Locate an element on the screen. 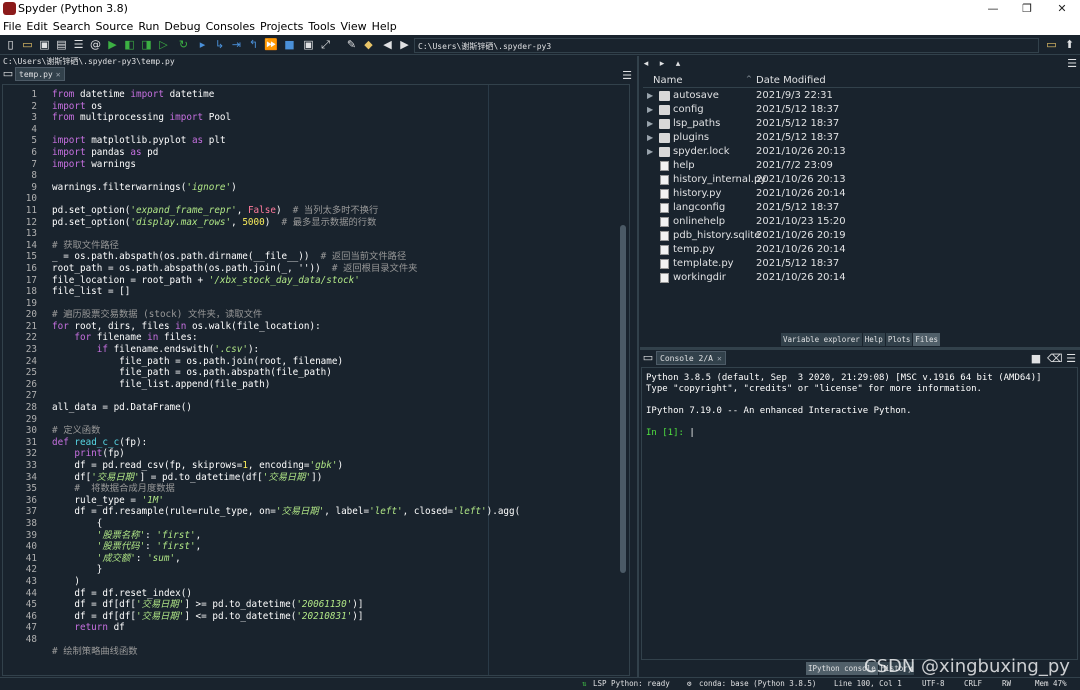 This screenshot has width=1080, height=690. file-row: temp.py 2021/10/26 20:14 is located at coordinates (861, 250).